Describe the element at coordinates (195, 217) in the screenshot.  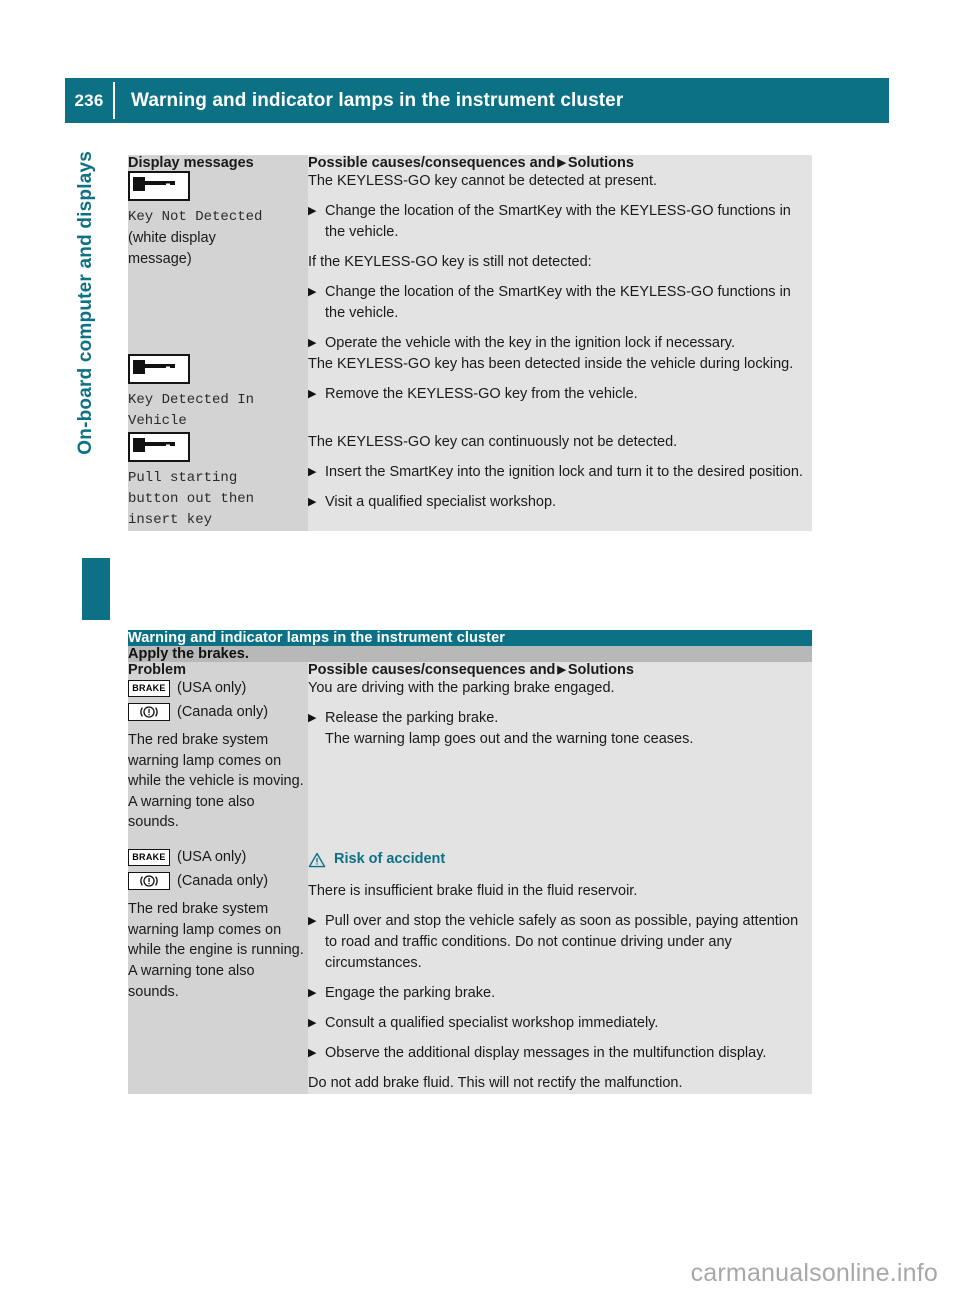
I see `display-message-text: Key Not Detected` at that location.